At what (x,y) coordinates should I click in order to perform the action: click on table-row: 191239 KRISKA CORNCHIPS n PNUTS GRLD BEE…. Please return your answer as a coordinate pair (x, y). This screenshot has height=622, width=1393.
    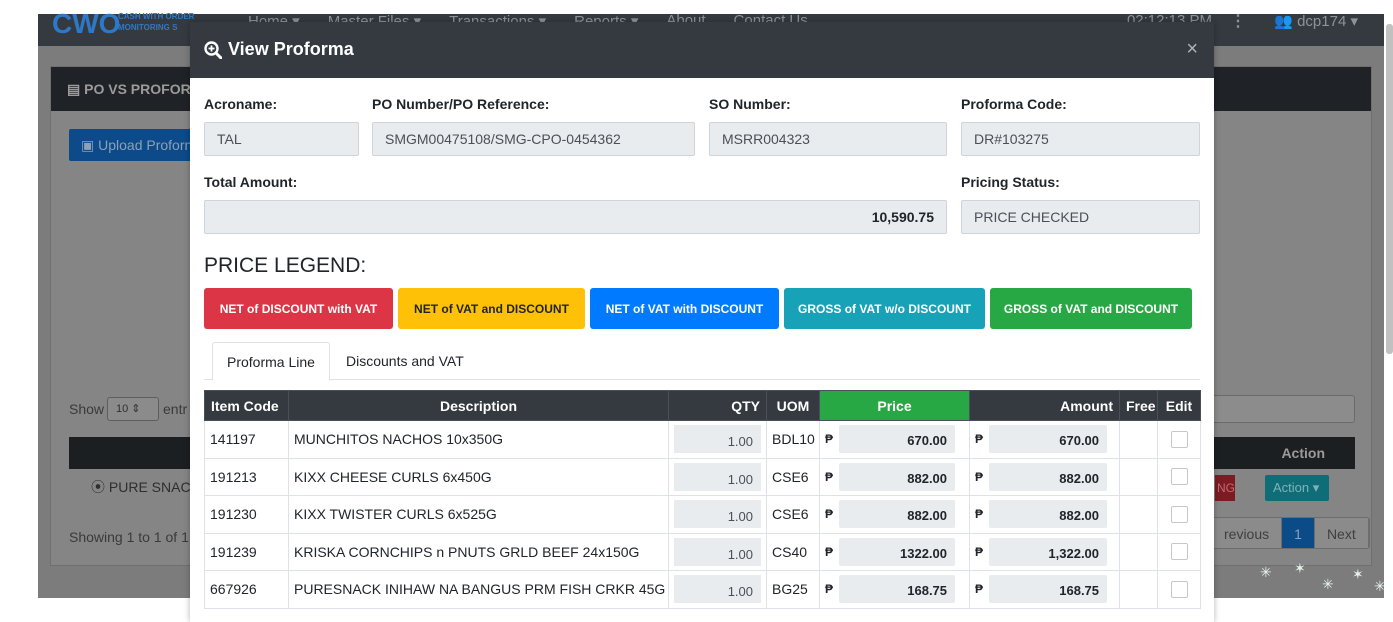
    Looking at the image, I should click on (702, 551).